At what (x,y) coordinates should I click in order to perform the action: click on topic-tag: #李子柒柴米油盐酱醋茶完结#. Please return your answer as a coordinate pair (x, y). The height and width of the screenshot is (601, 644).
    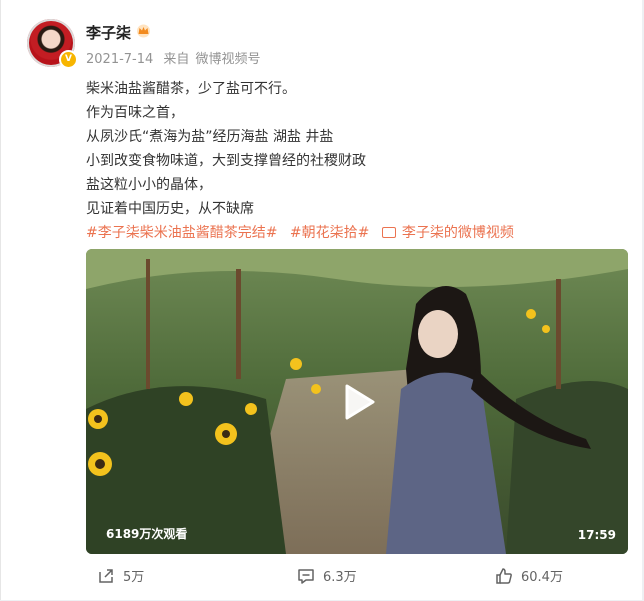
    Looking at the image, I should click on (181, 233).